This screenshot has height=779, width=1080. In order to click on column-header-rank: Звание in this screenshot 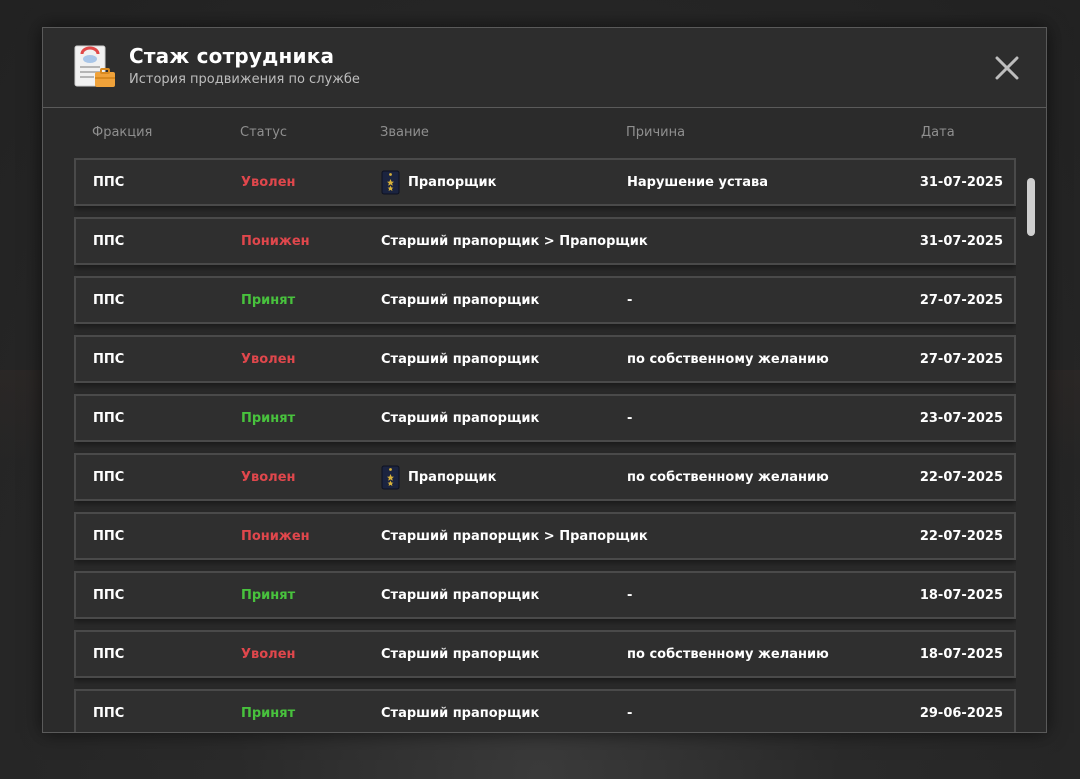, I will do `click(404, 132)`.